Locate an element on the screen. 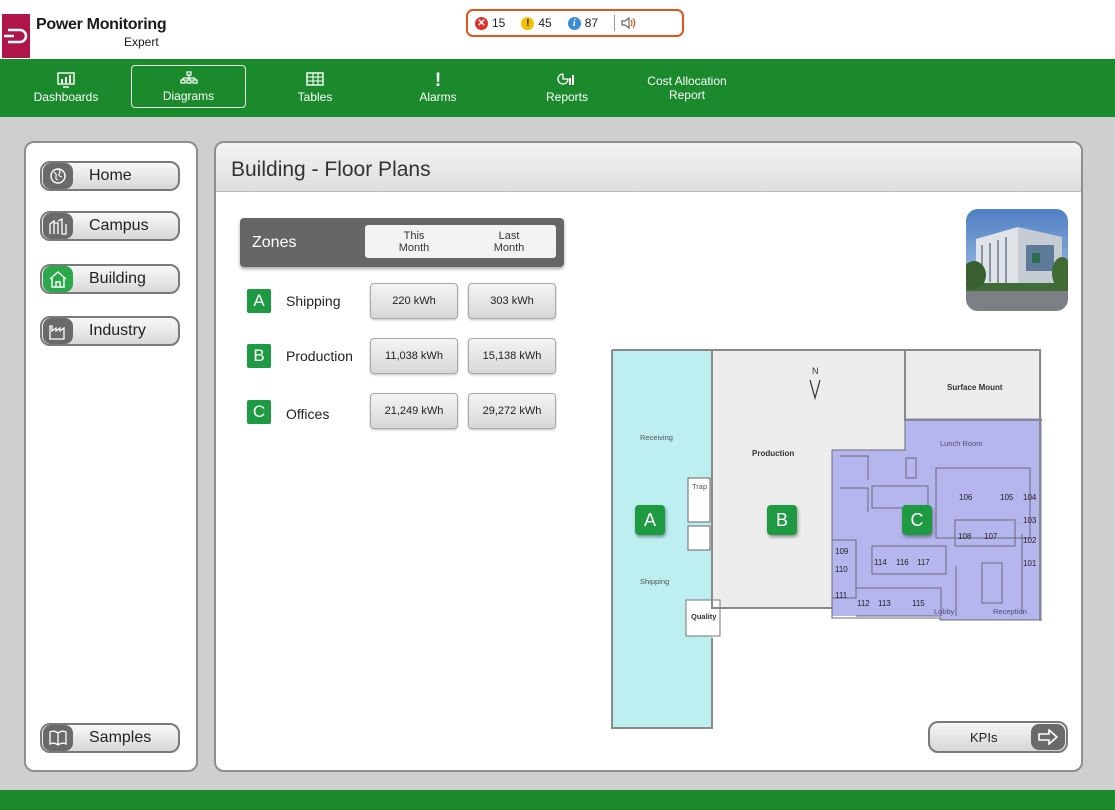  production-this-month: 11,038 kWh is located at coordinates (414, 356).